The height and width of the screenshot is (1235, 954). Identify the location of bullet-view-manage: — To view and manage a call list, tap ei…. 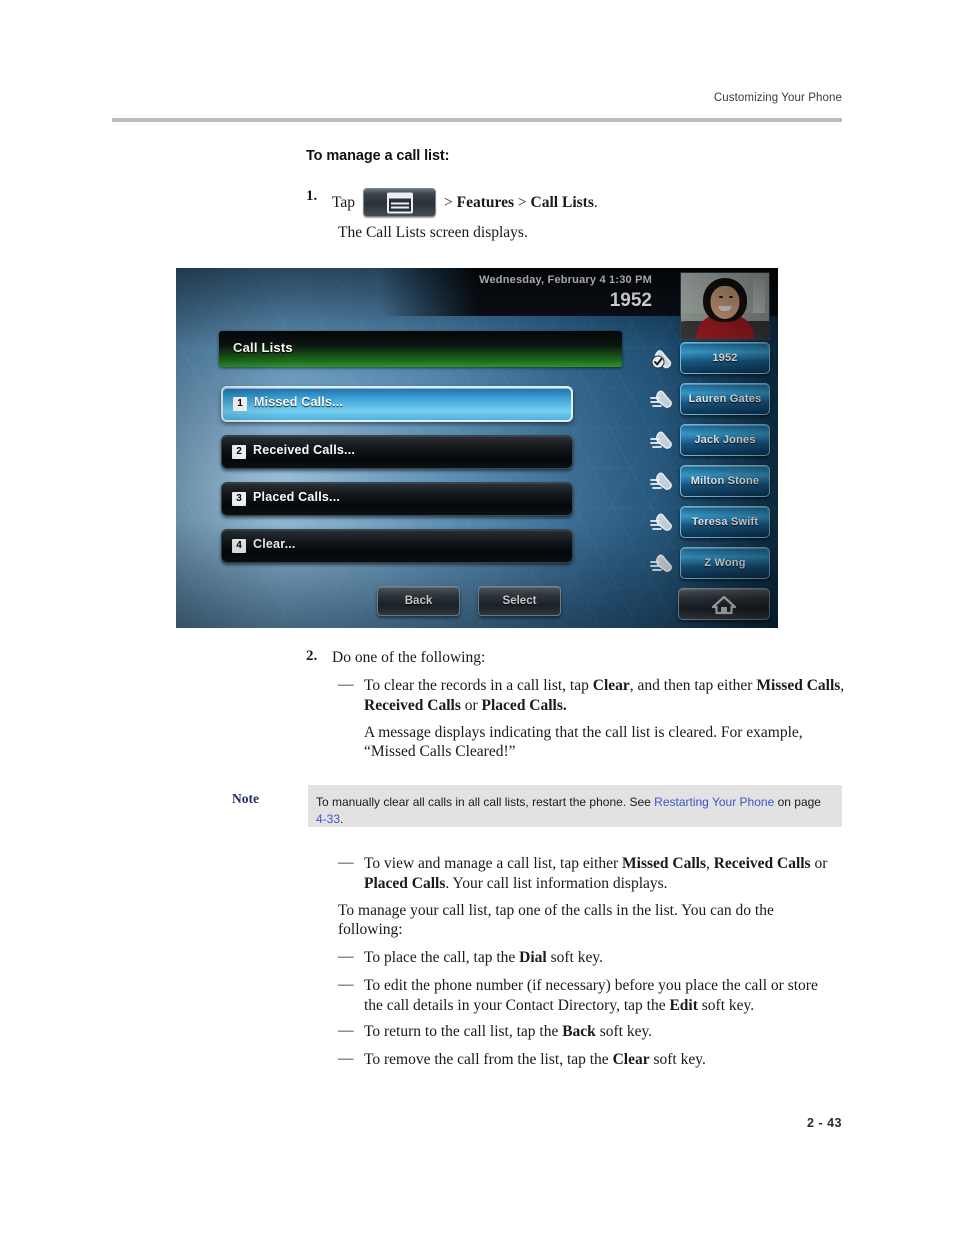
(590, 873).